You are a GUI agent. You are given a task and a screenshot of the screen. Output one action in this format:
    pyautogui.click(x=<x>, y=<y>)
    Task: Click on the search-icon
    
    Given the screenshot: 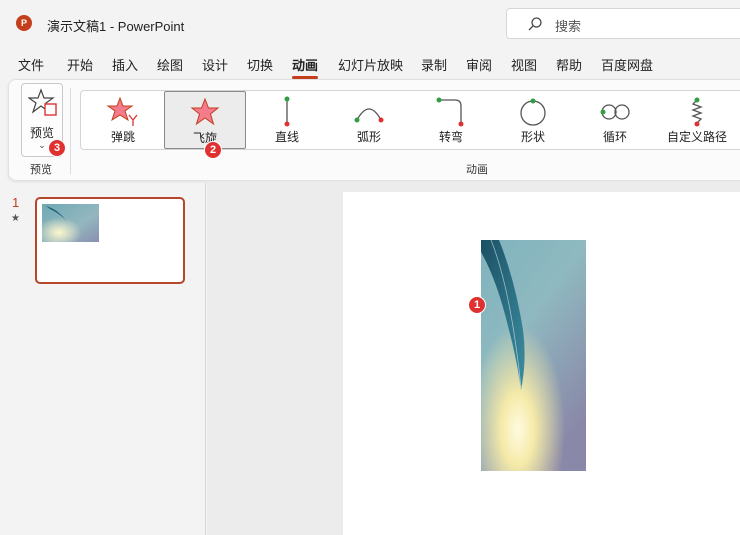 What is the action you would take?
    pyautogui.click(x=535, y=24)
    